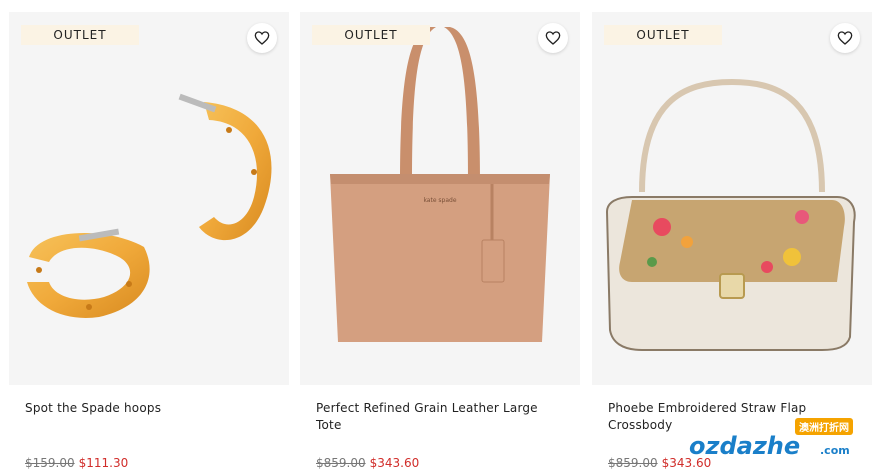 This screenshot has width=877, height=474. I want to click on watermark-tag: 澳洲打折网, so click(824, 426).